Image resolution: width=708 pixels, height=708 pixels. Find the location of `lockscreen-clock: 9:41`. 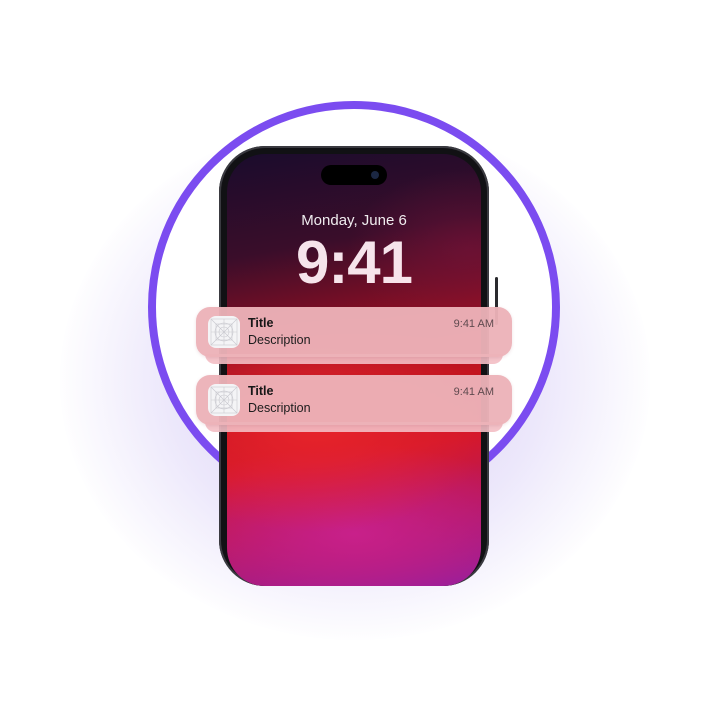

lockscreen-clock: 9:41 is located at coordinates (354, 262).